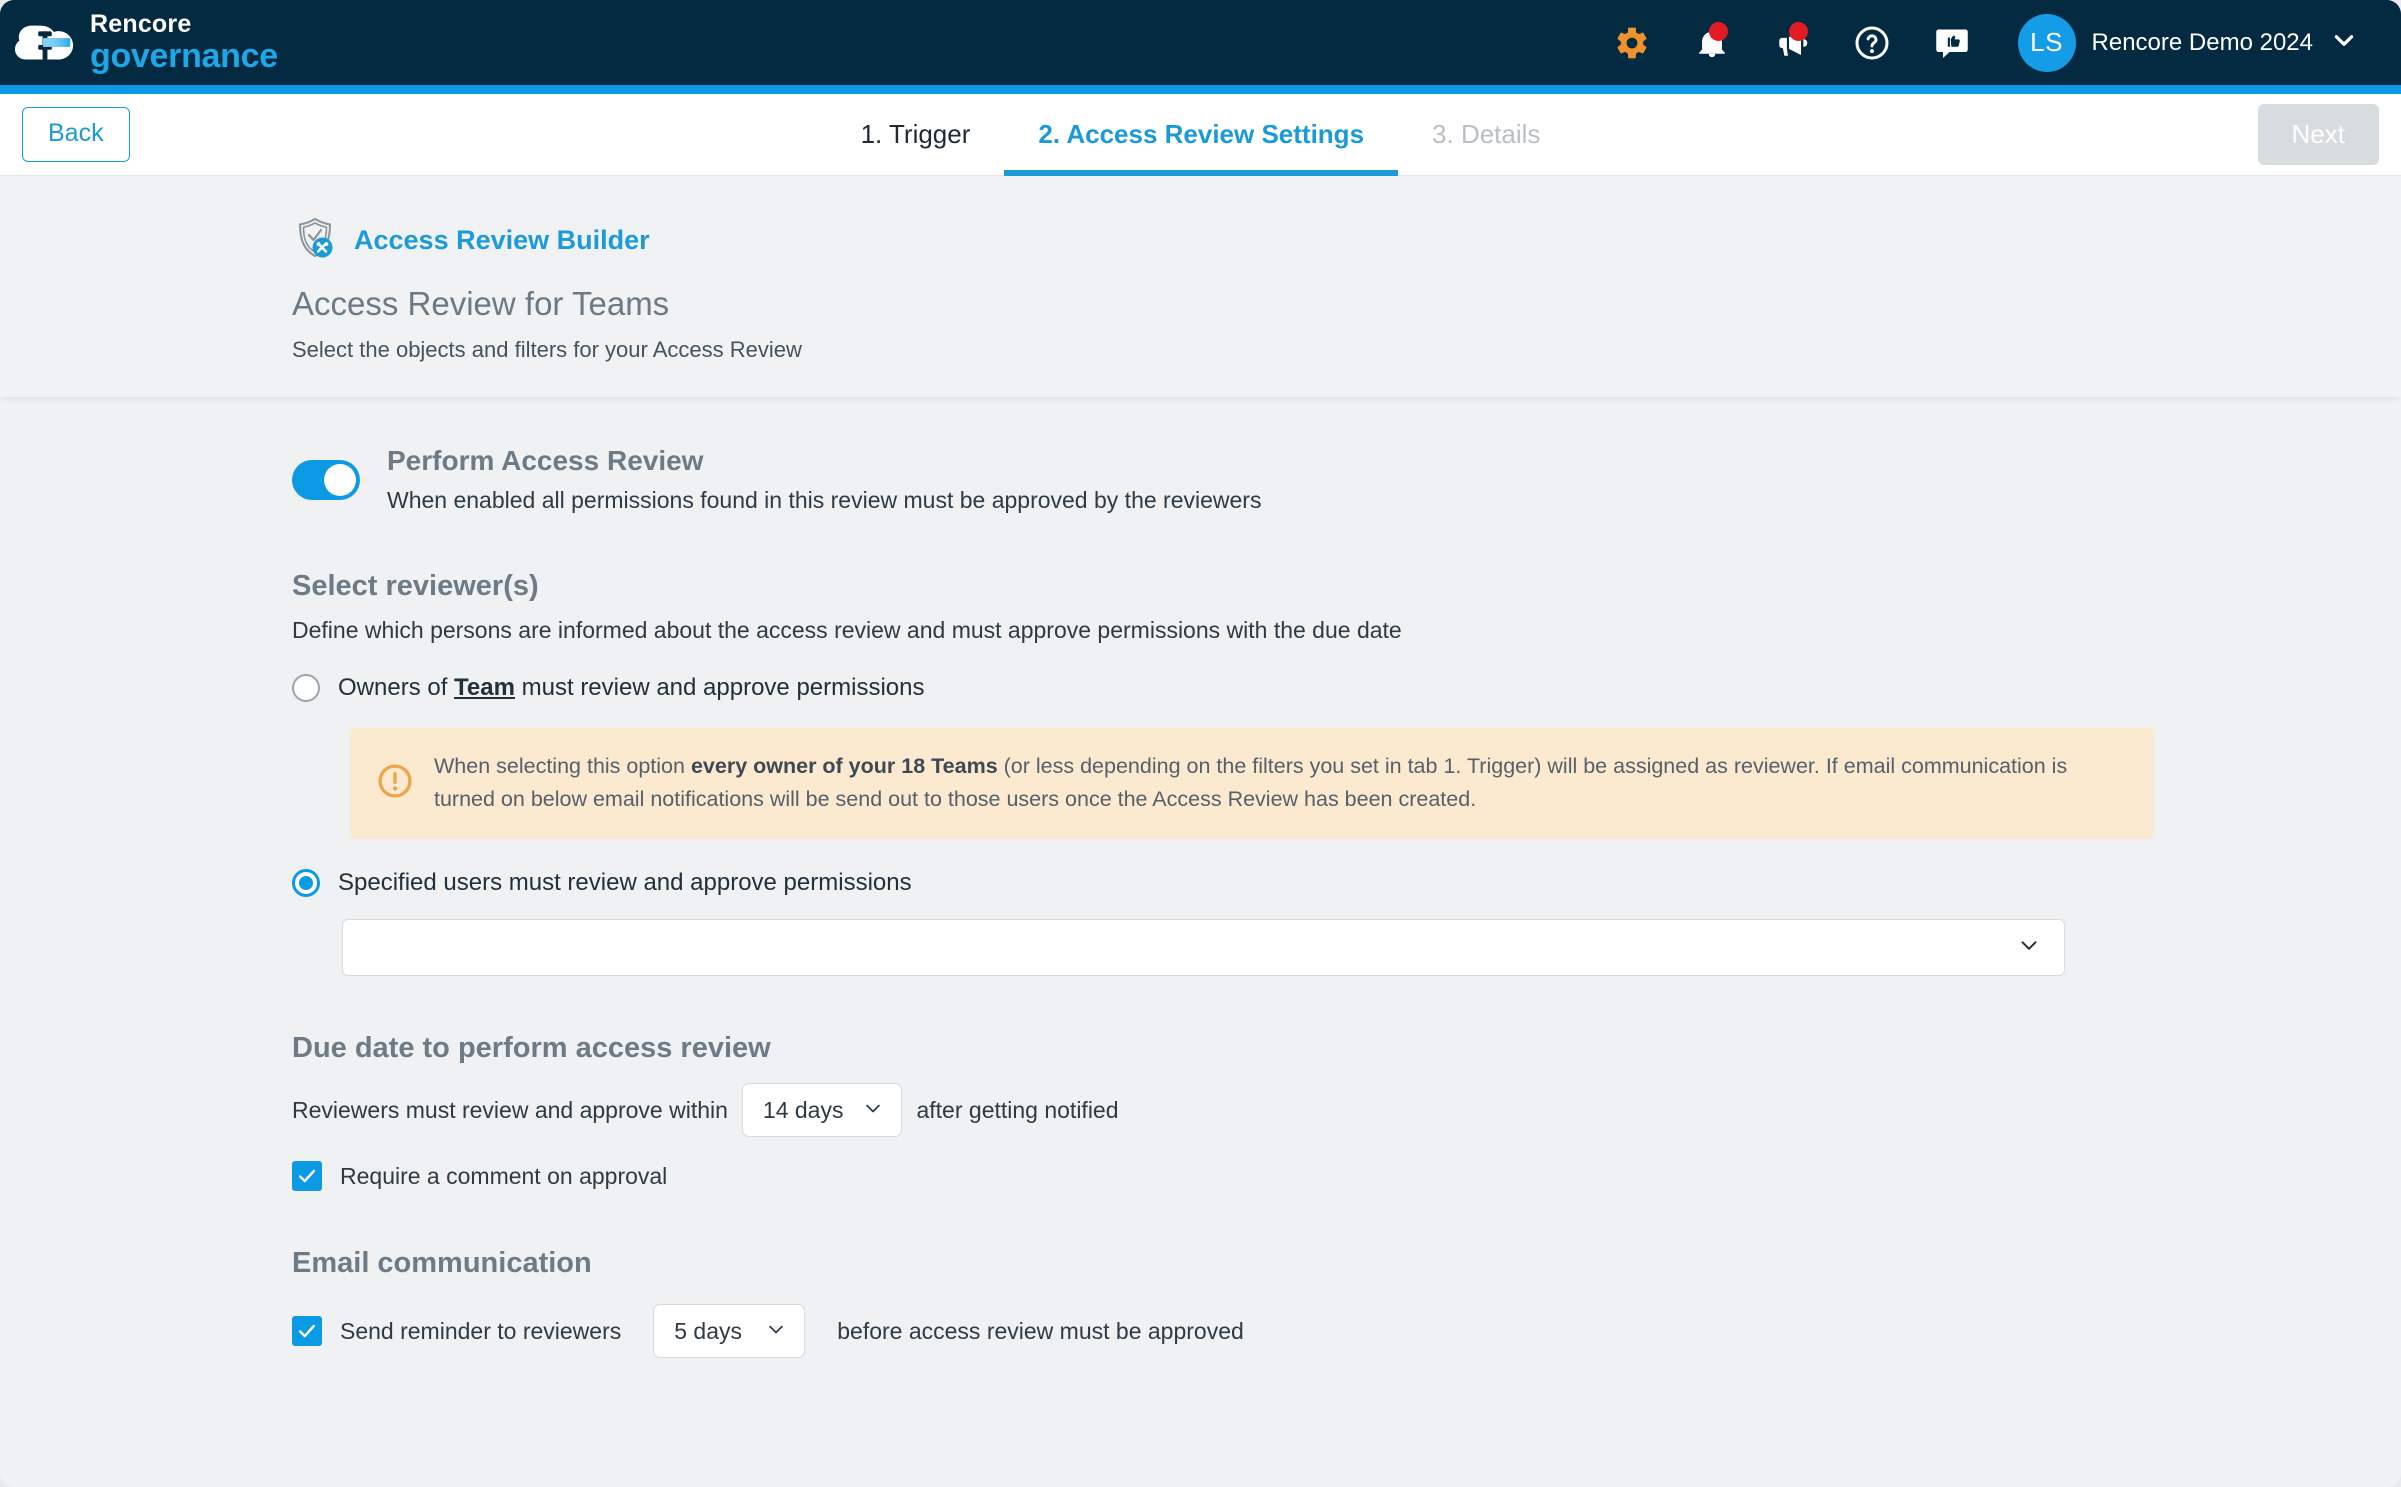 This screenshot has height=1487, width=2401. What do you see at coordinates (481, 1330) in the screenshot?
I see `send-reminder-label: Send reminder to reviewers` at bounding box center [481, 1330].